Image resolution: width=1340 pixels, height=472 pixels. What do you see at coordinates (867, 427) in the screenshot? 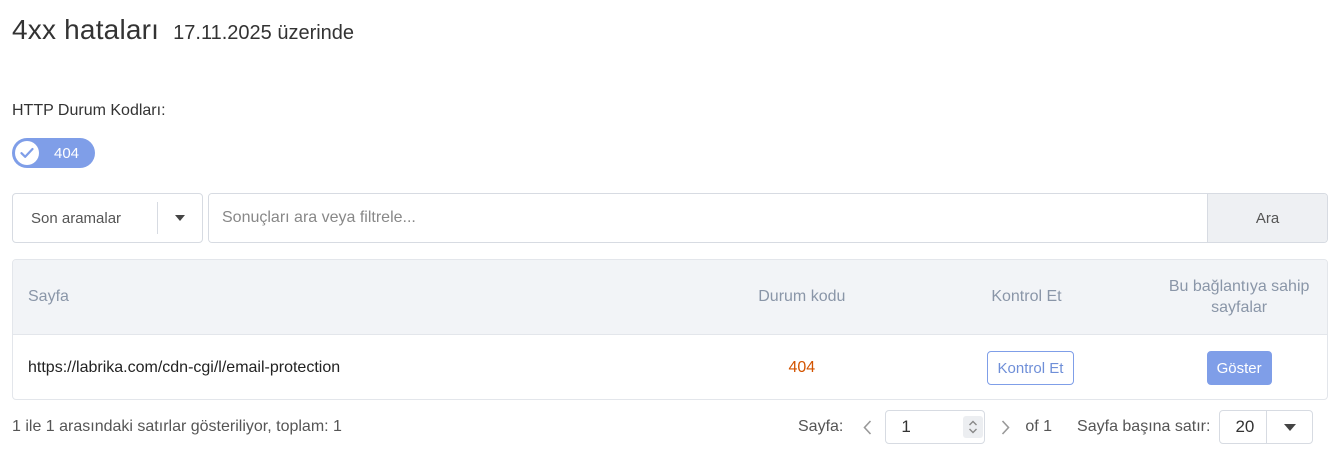
I see `chevron-left-icon` at bounding box center [867, 427].